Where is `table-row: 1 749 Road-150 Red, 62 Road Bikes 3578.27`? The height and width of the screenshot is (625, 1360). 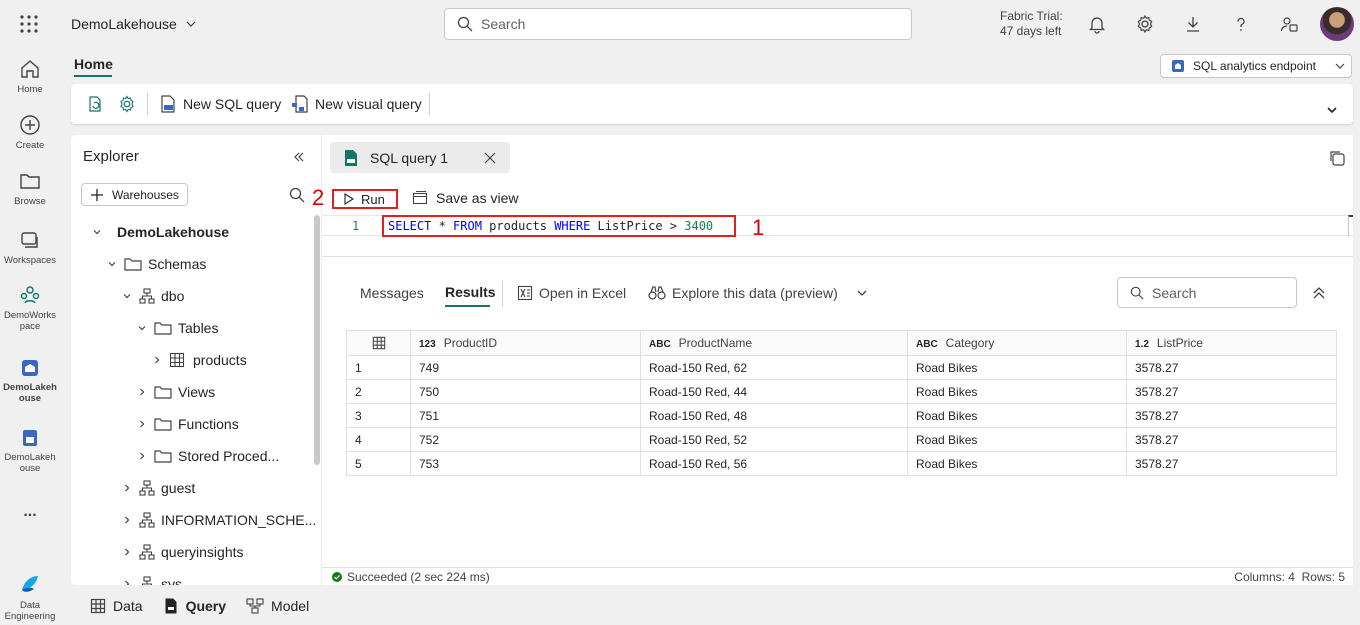
table-row: 1 749 Road-150 Red, 62 Road Bikes 3578.27 is located at coordinates (841, 367).